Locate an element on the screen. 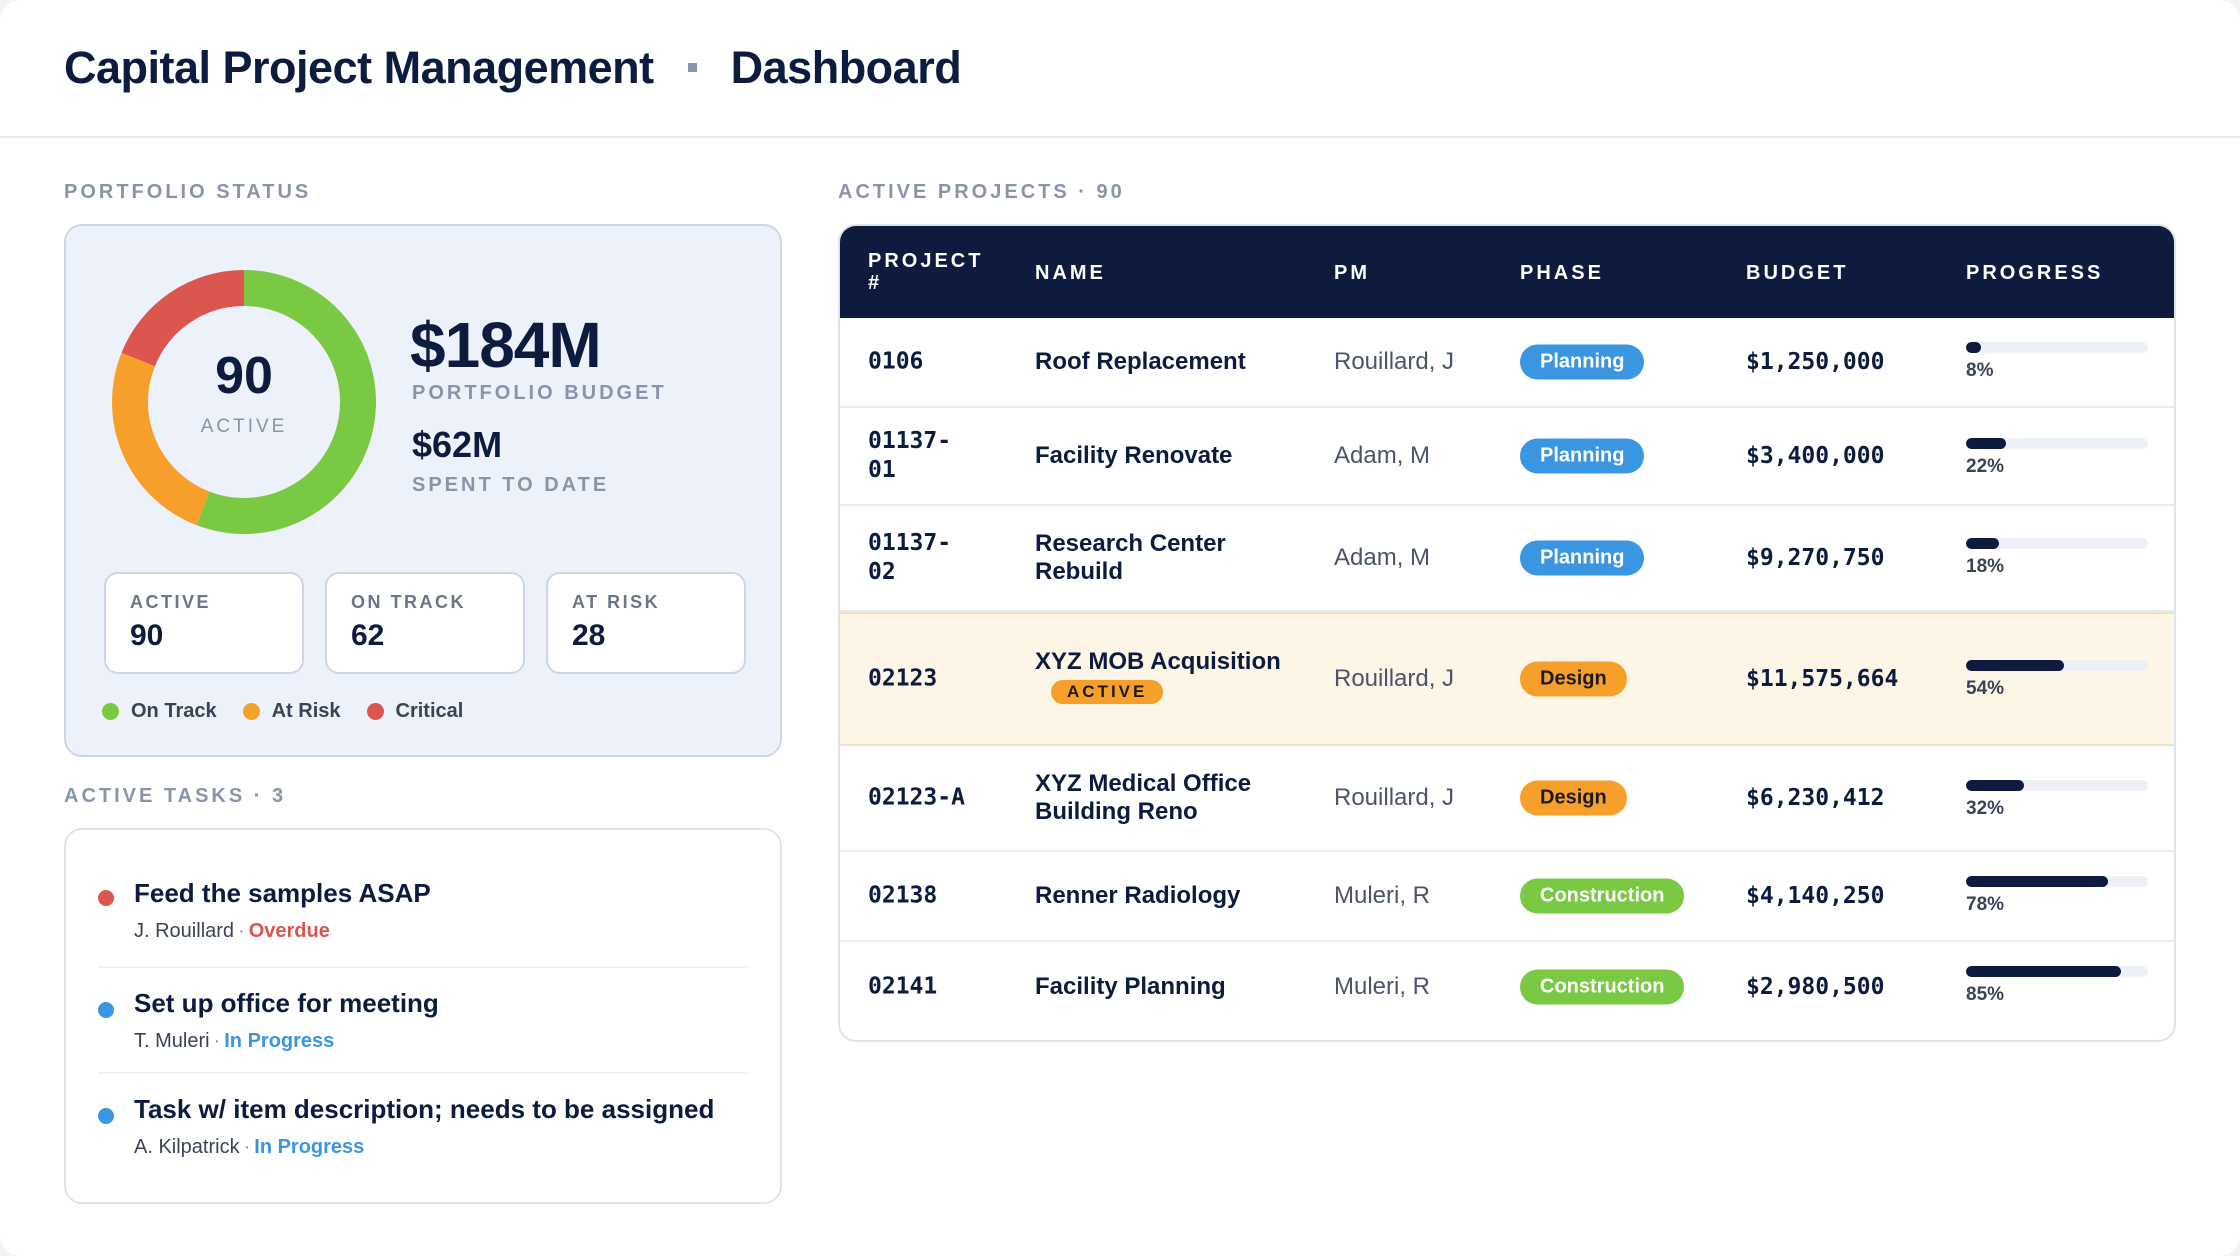 The image size is (2240, 1256). stat-value: 28 is located at coordinates (589, 635).